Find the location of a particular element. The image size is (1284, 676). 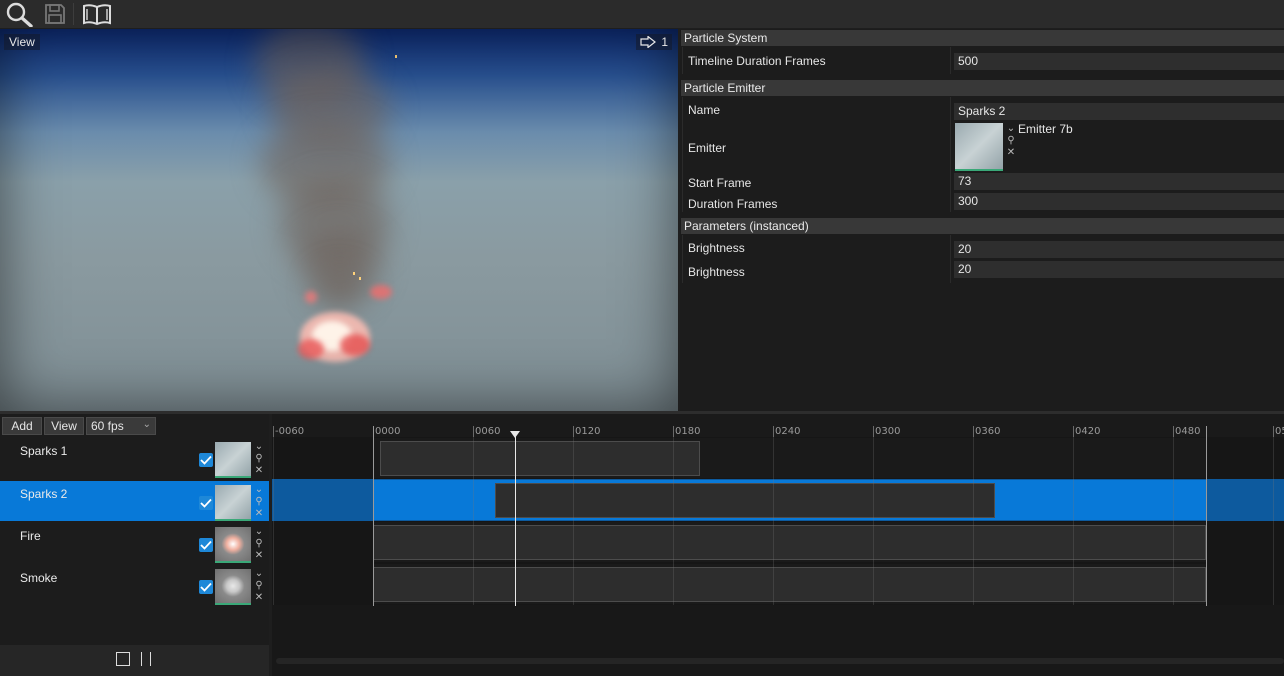

search-icon is located at coordinates (19, 14).